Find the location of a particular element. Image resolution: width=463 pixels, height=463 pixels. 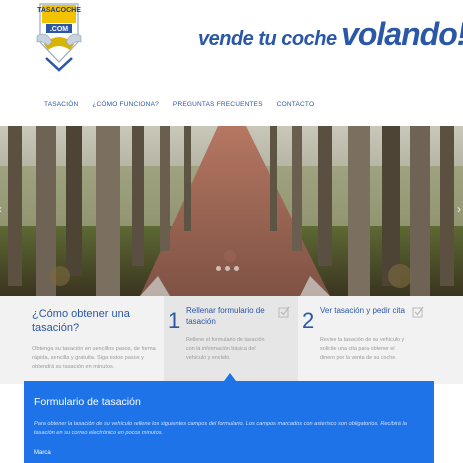

svg-text: TASACOCHE is located at coordinates (59, 10).